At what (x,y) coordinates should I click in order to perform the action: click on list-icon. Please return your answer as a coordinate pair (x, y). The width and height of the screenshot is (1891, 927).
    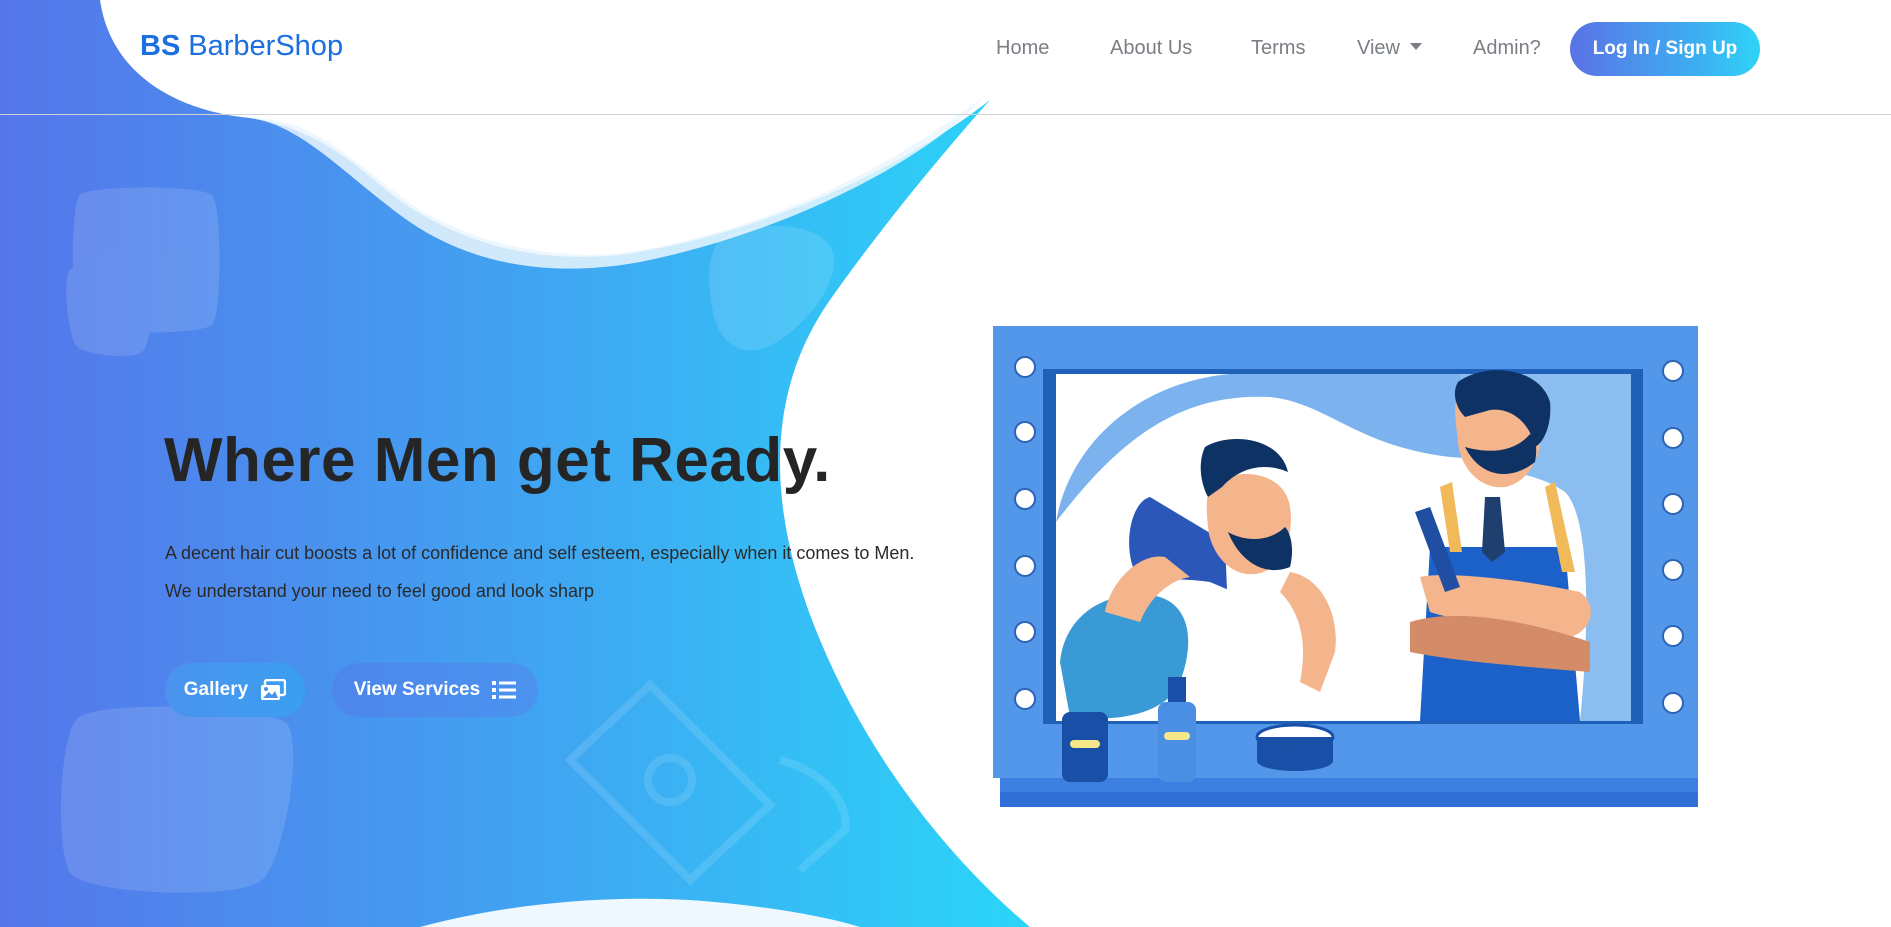
    Looking at the image, I should click on (504, 690).